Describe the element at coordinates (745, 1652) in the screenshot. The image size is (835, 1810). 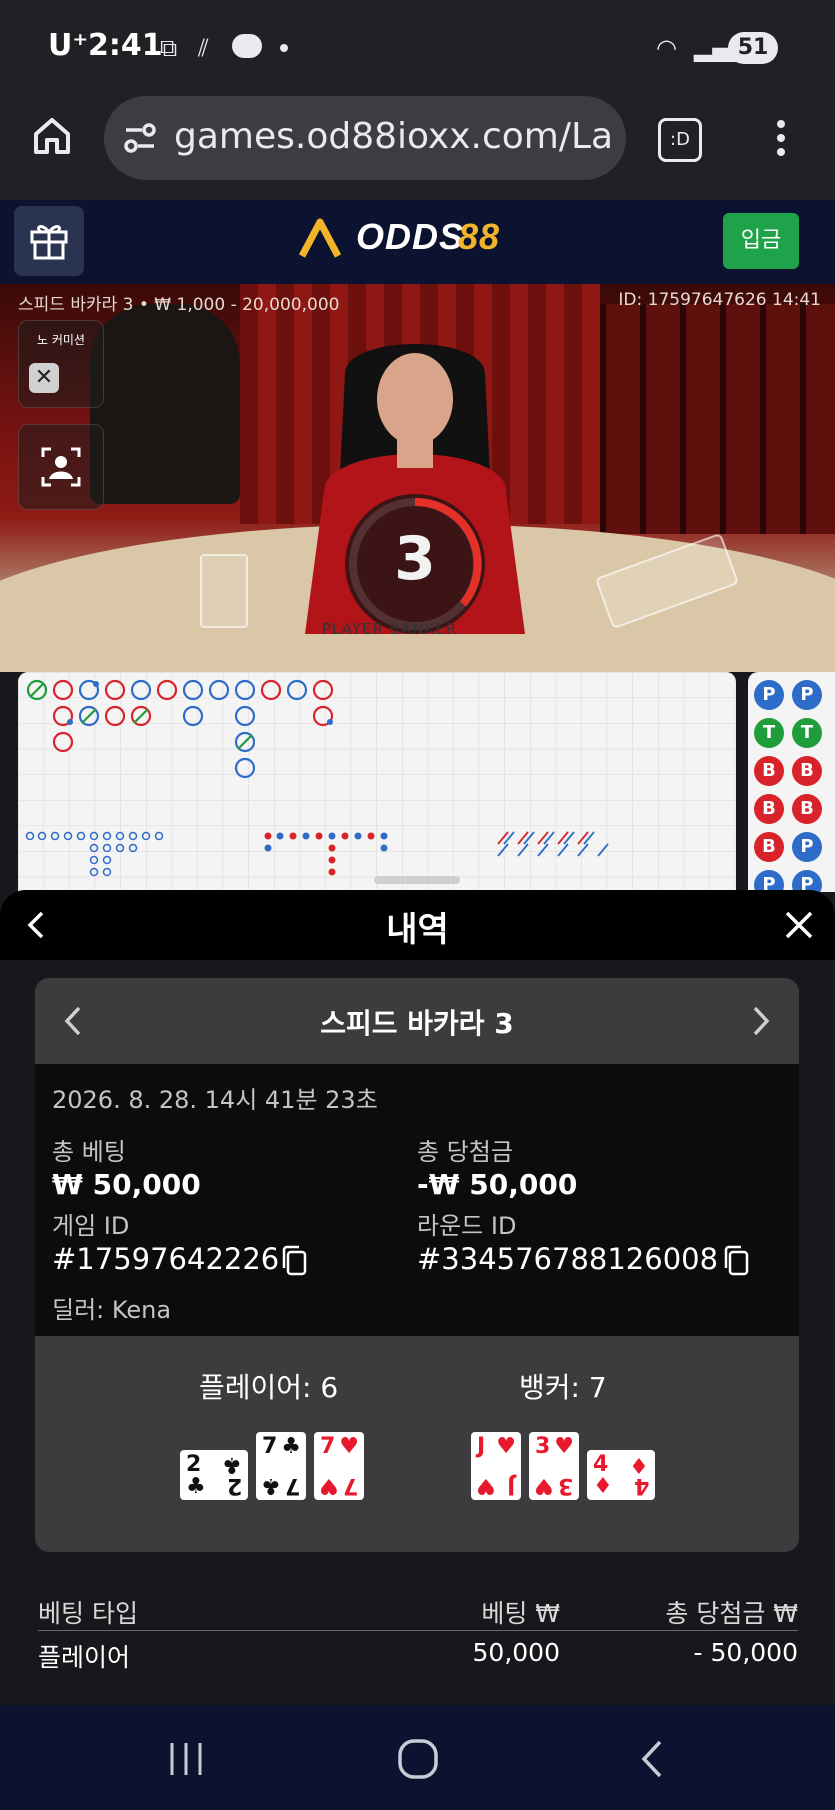
I see `row-total-win: - 50,000` at that location.